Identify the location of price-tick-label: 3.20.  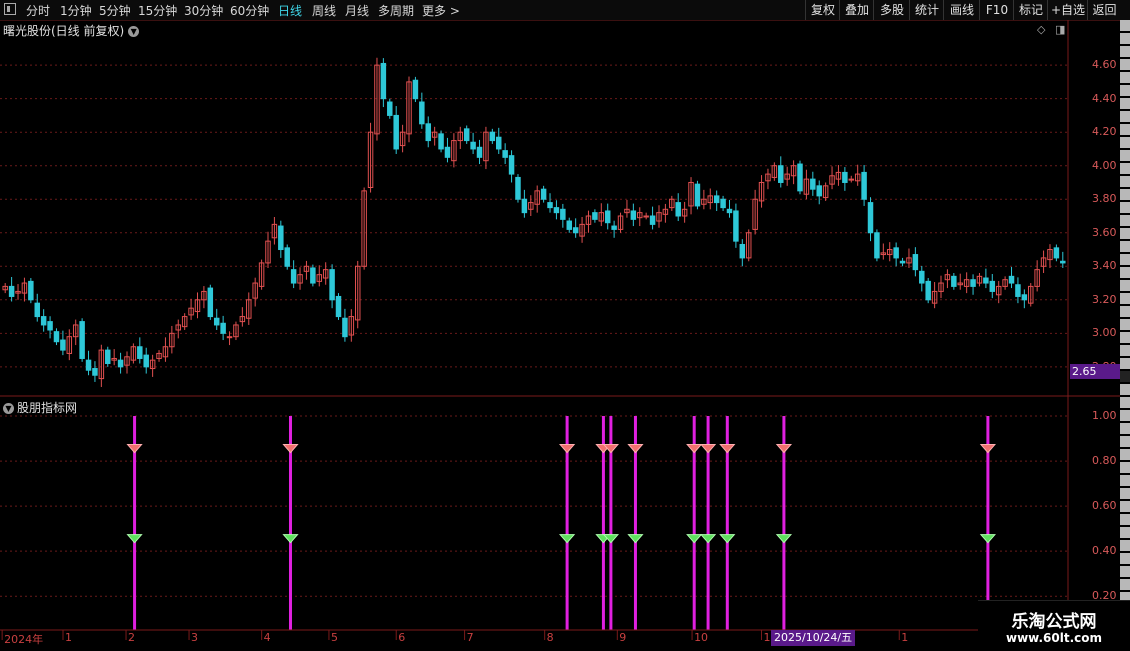
(1104, 299).